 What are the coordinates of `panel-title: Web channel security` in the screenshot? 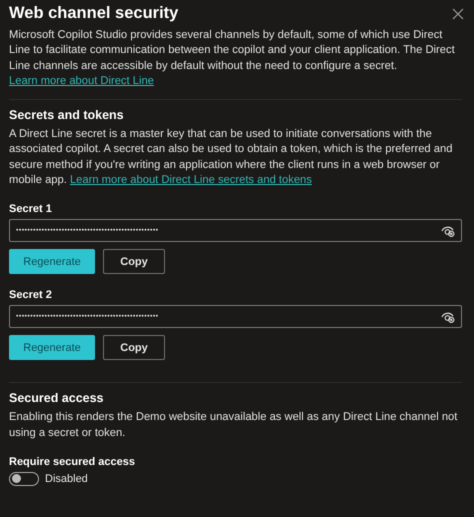 It's located at (93, 13).